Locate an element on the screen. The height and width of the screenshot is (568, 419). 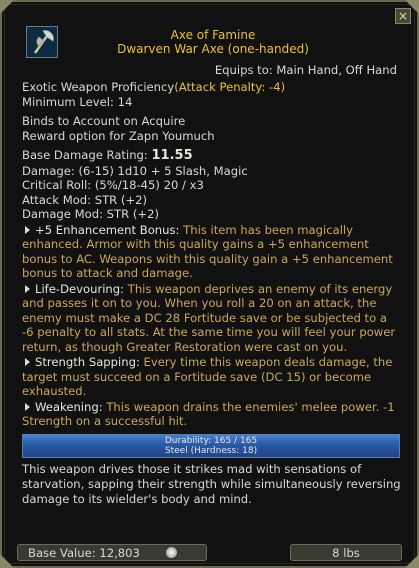
item-weight: 8 lbs is located at coordinates (346, 553).